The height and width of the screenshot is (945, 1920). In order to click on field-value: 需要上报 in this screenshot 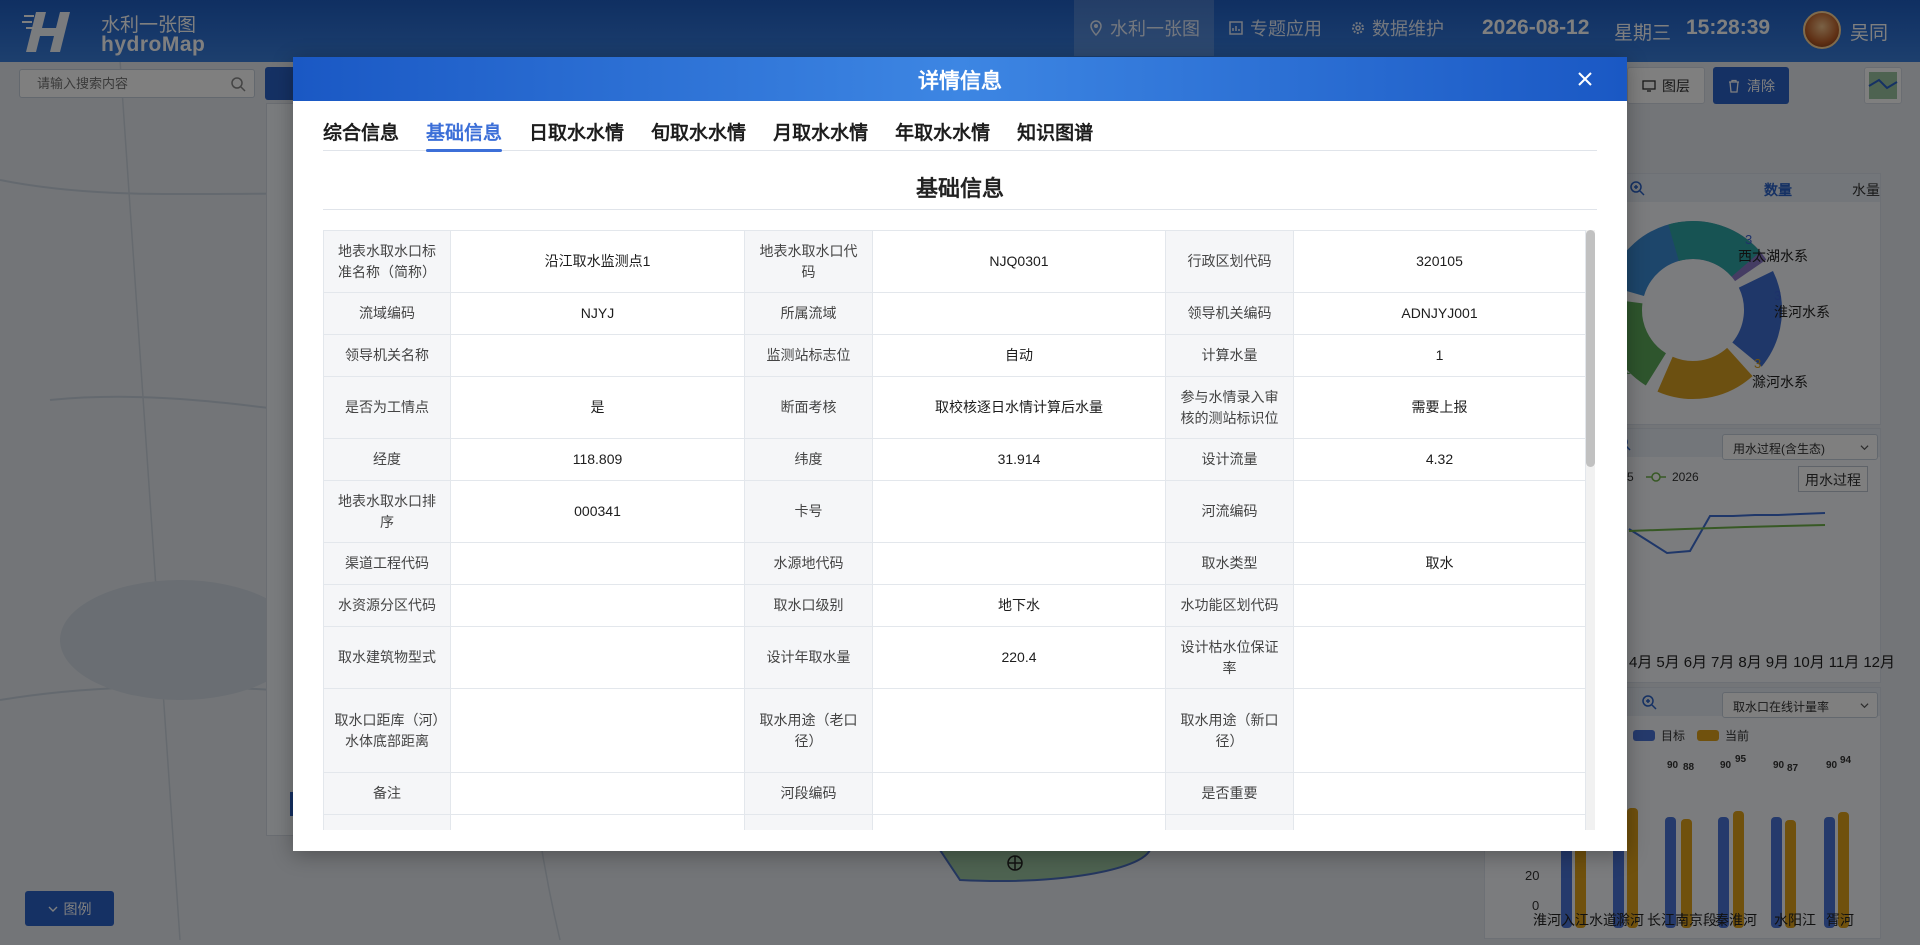, I will do `click(1439, 407)`.